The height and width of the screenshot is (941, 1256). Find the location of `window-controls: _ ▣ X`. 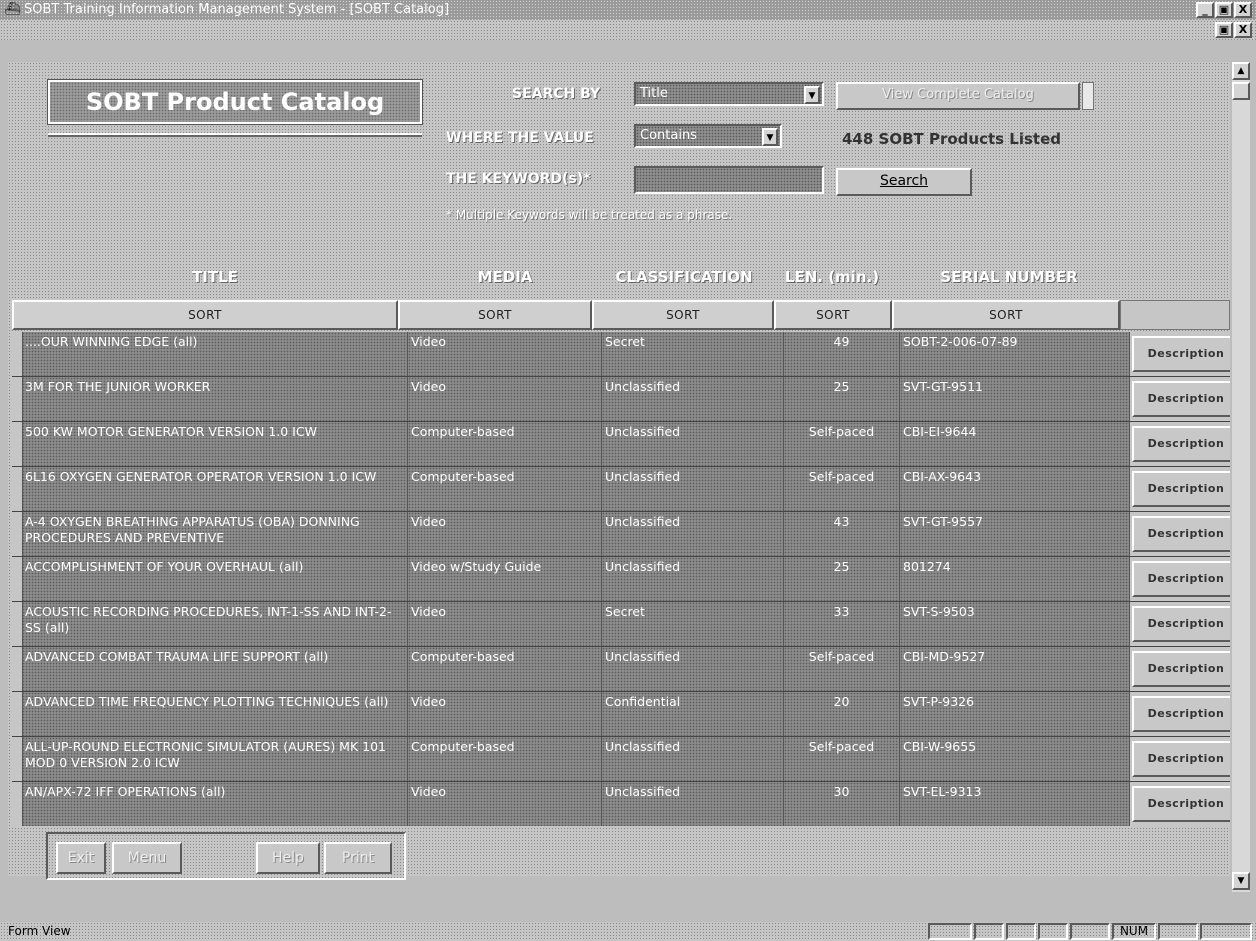

window-controls: _ ▣ X is located at coordinates (1224, 10).